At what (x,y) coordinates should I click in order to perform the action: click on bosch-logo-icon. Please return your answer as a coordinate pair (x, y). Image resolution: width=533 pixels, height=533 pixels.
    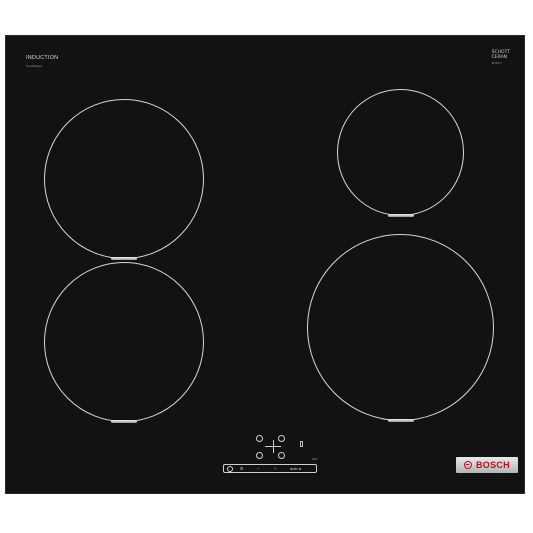
    Looking at the image, I should click on (467, 465).